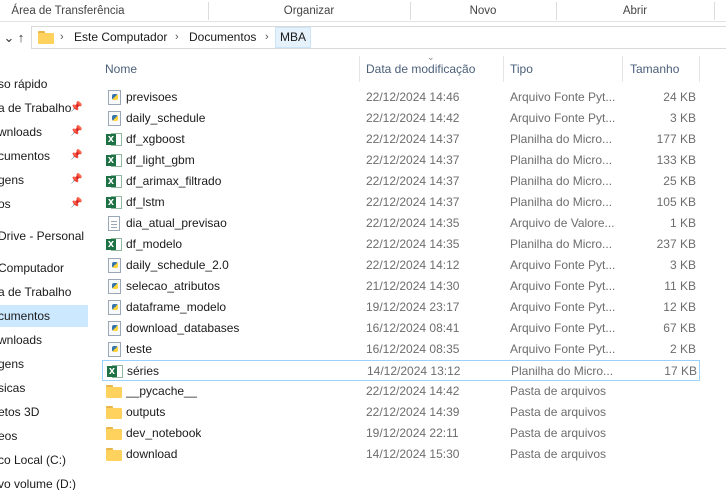 This screenshot has height=490, width=726. I want to click on nav-item: Computador, so click(44, 268).